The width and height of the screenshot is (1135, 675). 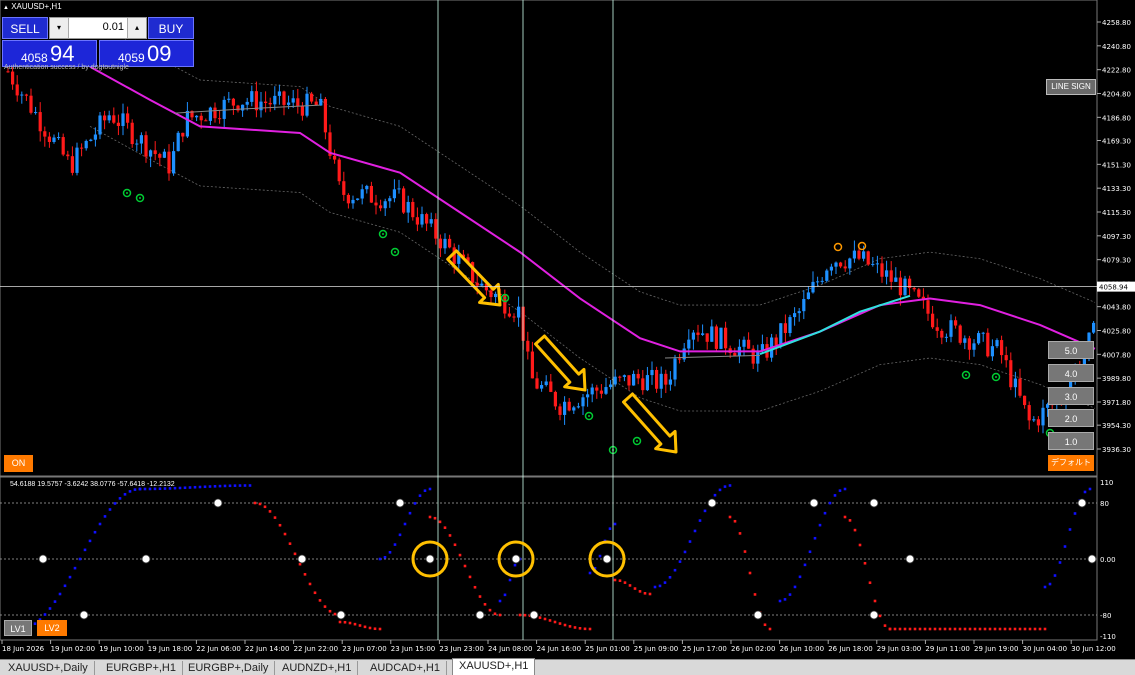 I want to click on tab-xauusd-h1: XAUUSD+,H1, so click(x=494, y=666).